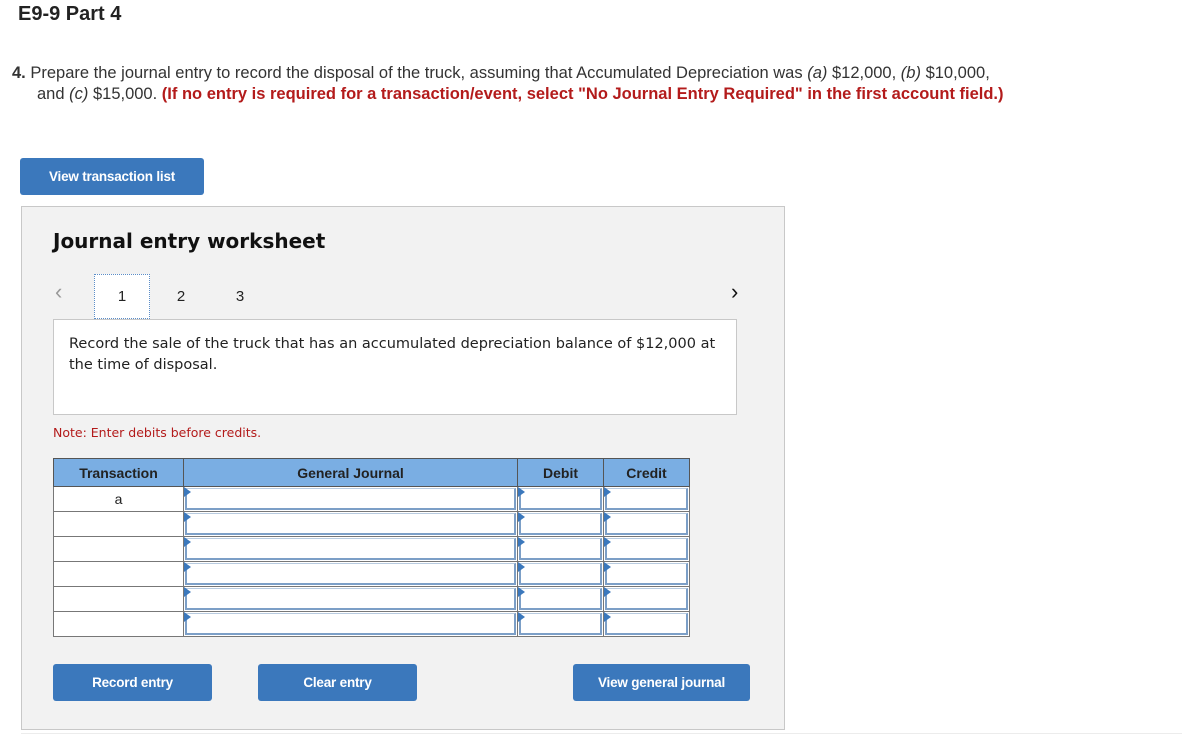 Image resolution: width=1182 pixels, height=738 pixels. I want to click on column-header-transaction: Transaction, so click(118, 472).